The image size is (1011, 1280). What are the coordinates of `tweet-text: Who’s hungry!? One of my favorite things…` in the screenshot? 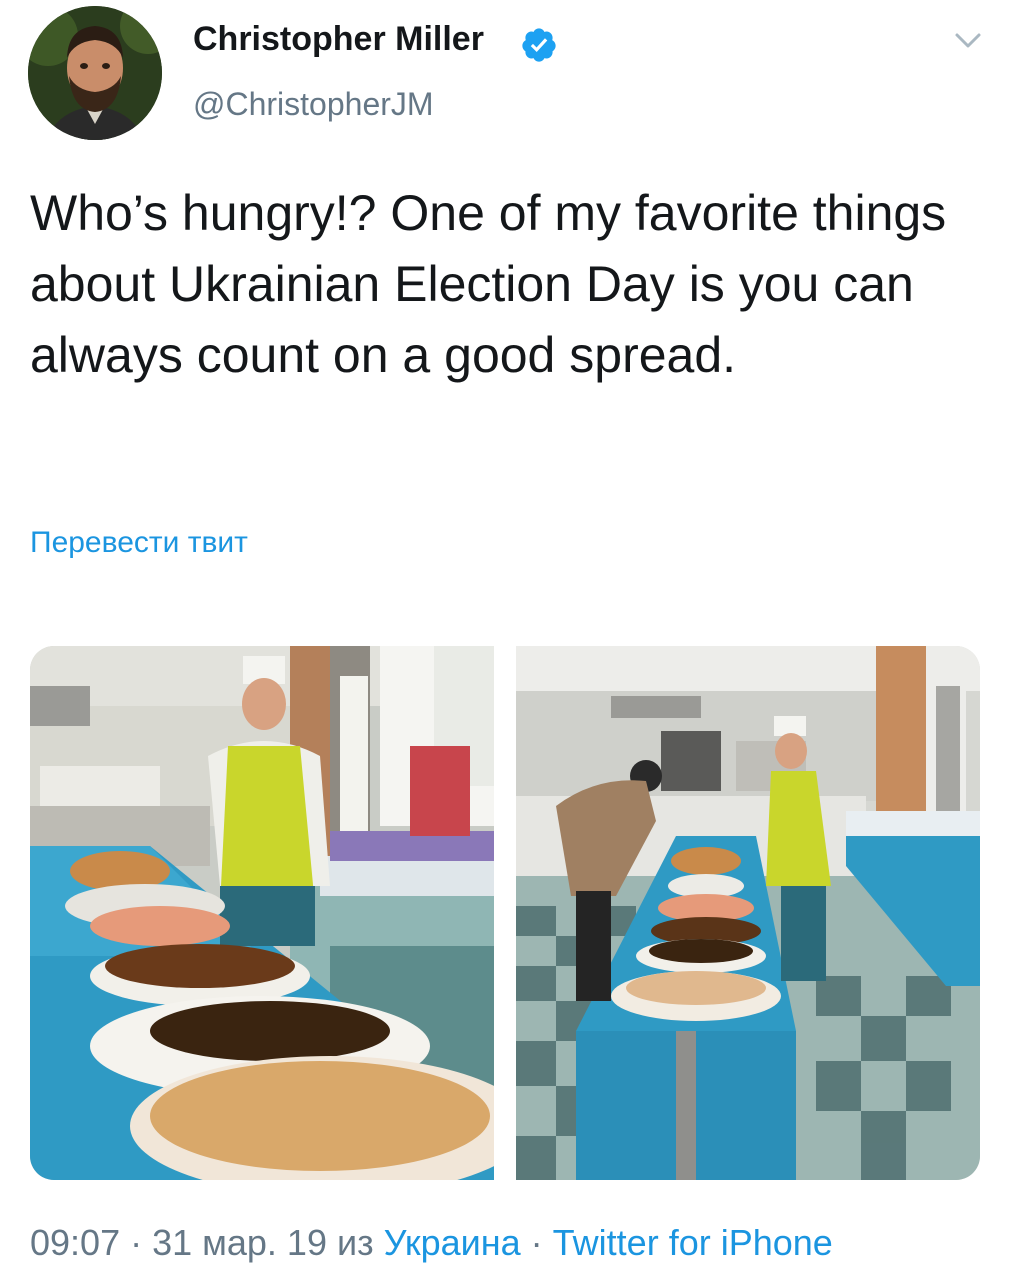 It's located at (488, 284).